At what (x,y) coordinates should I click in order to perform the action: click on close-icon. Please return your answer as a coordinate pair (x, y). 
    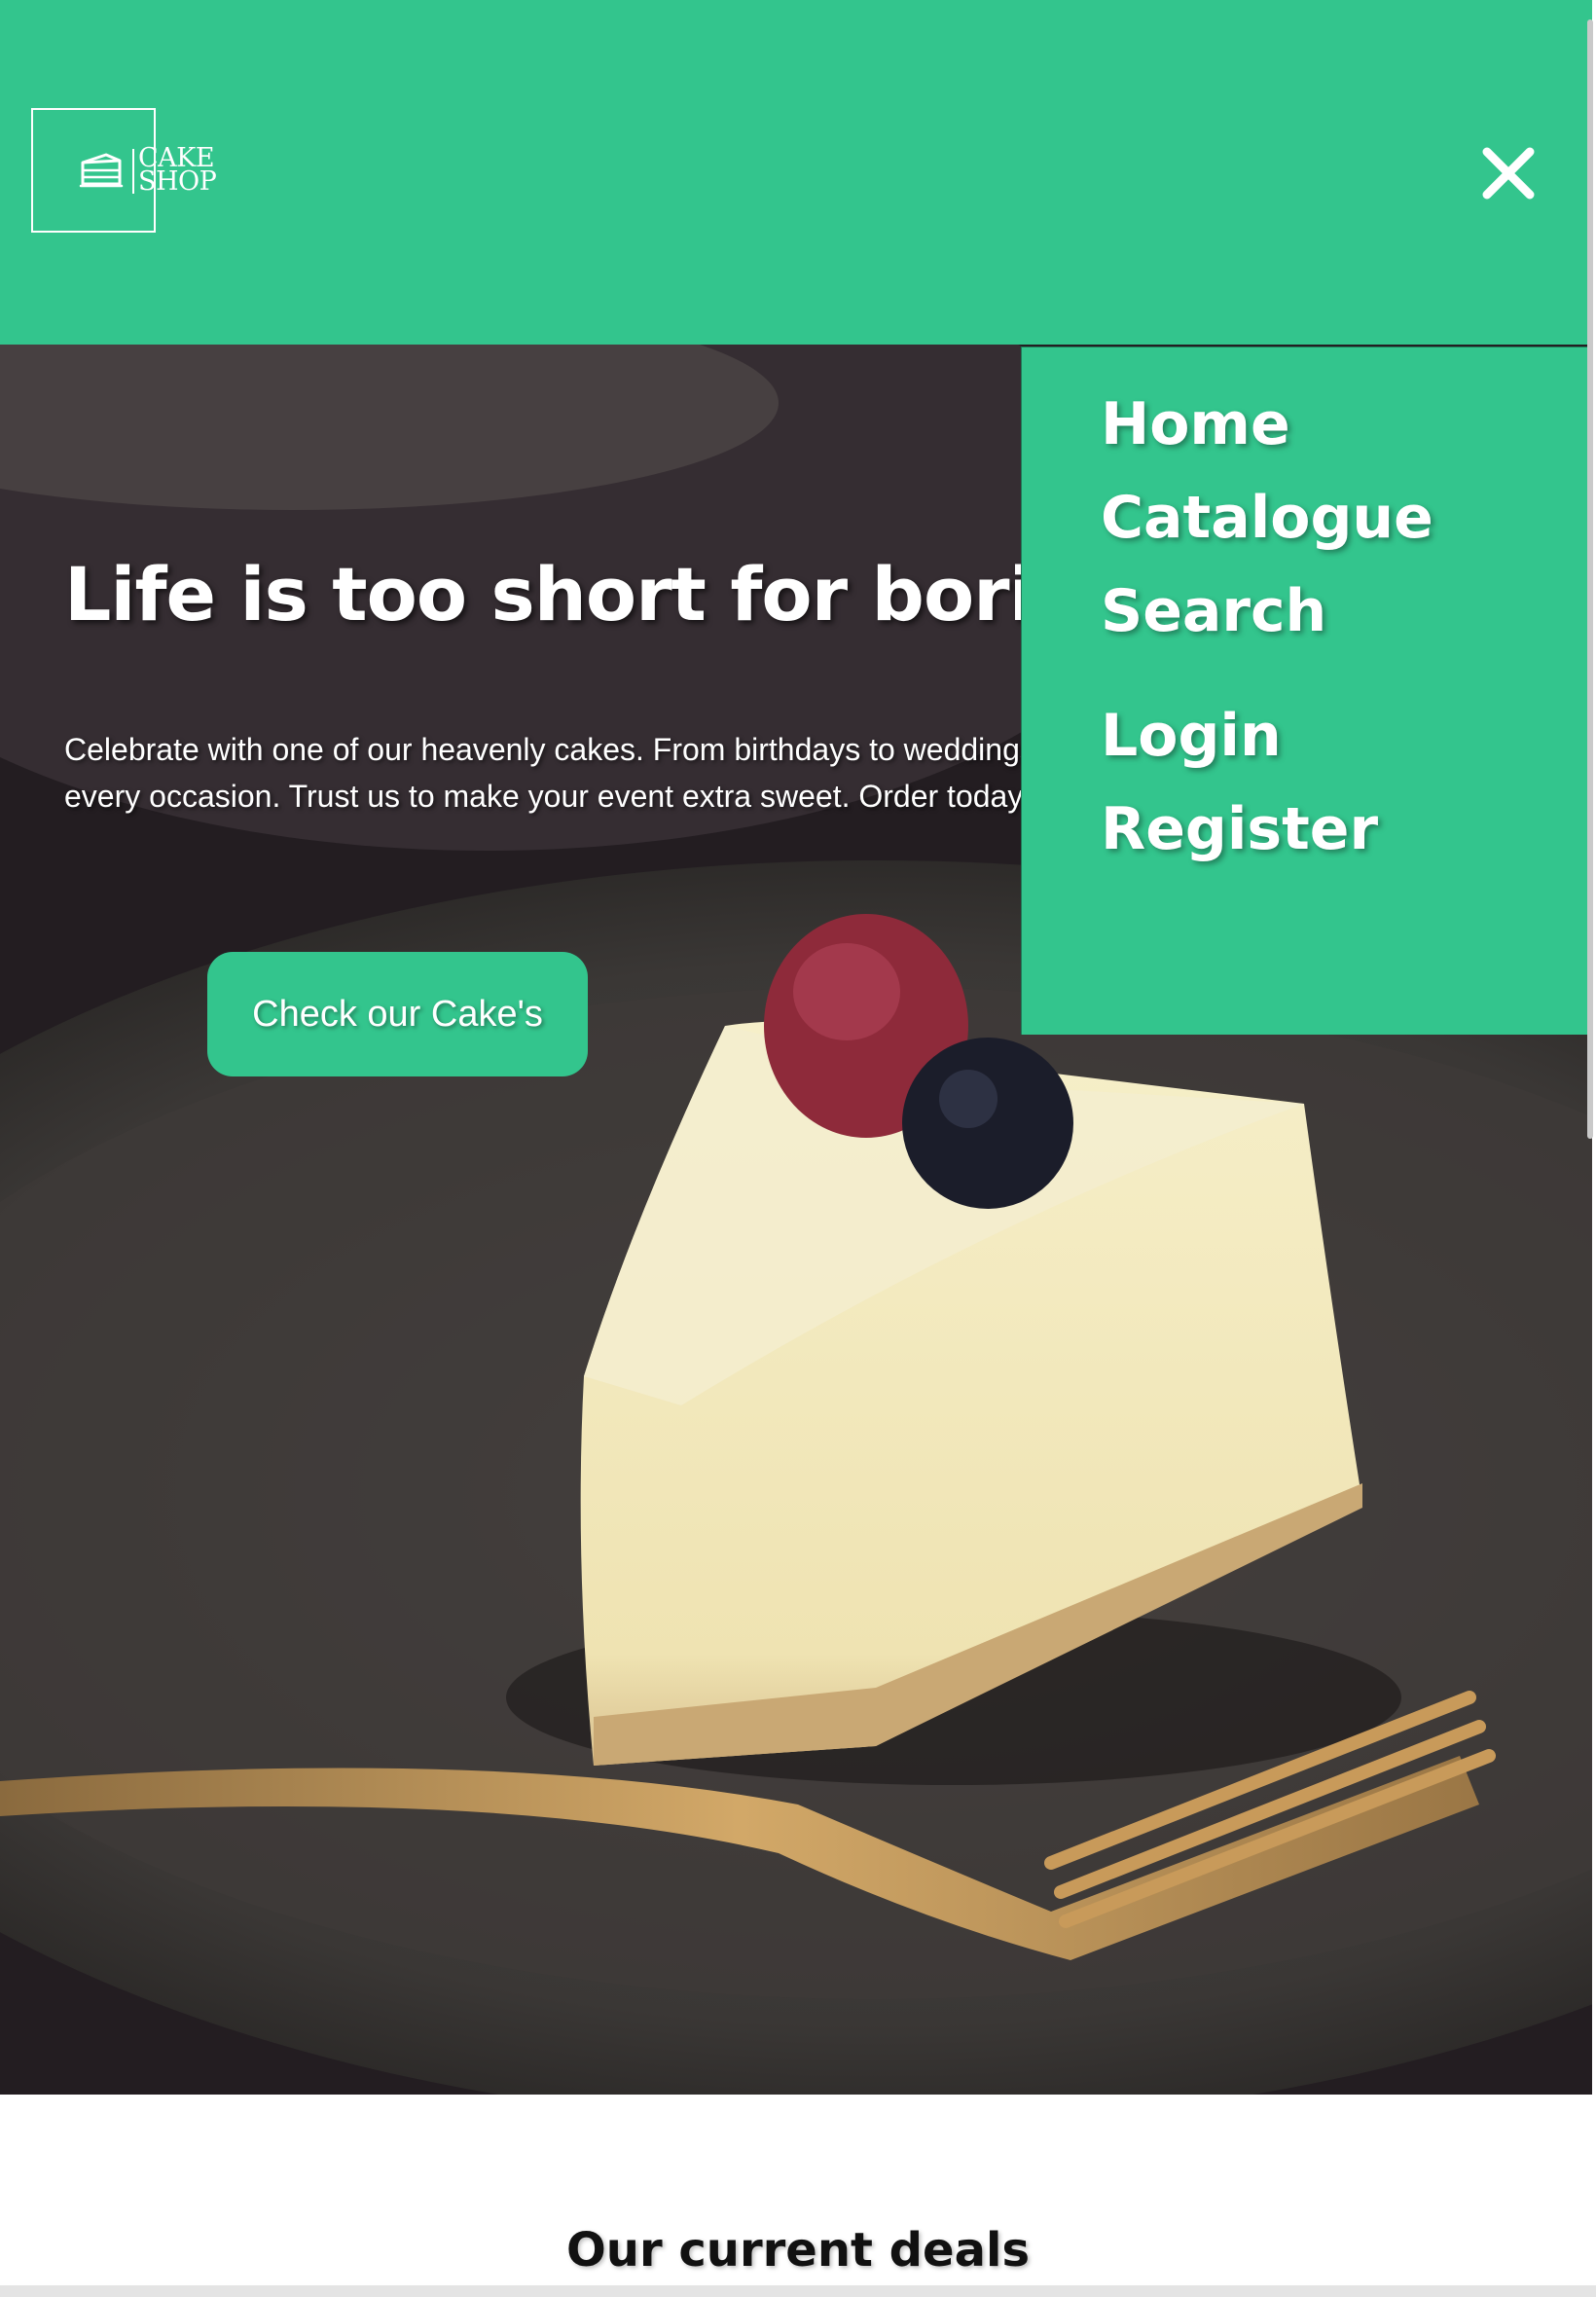
    Looking at the image, I should click on (1508, 173).